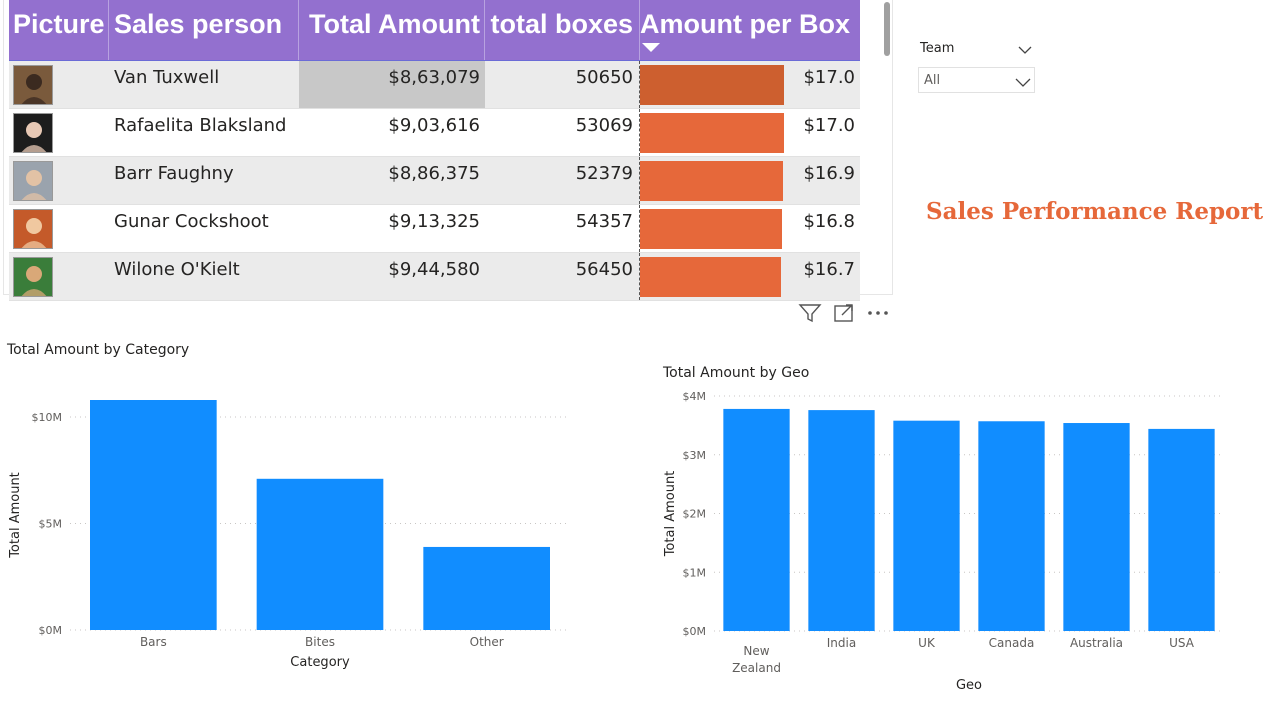 The image size is (1277, 725). Describe the element at coordinates (153, 515) in the screenshot. I see `bar-bars` at that location.